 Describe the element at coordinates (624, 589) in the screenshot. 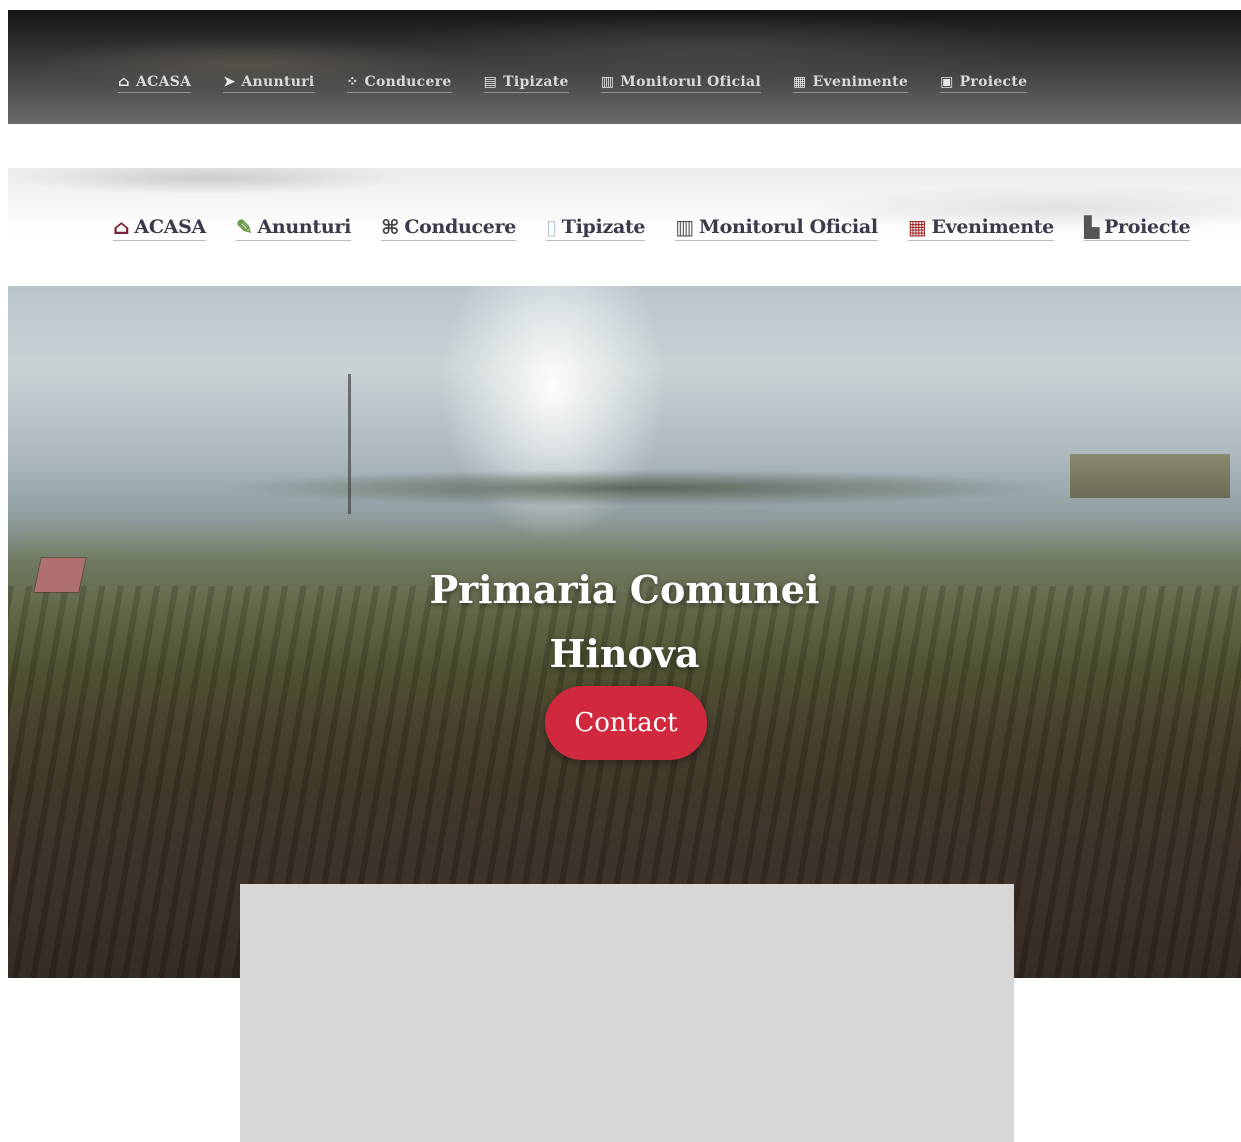

I see `hero-title-line1: Primaria Comunei` at that location.